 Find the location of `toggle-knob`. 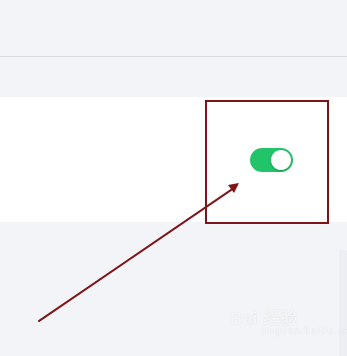

toggle-knob is located at coordinates (281, 160).